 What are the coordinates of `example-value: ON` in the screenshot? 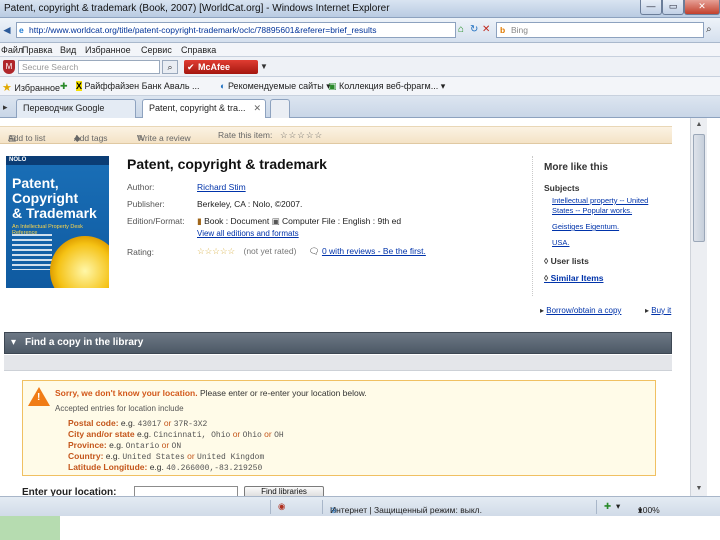 It's located at (176, 446).